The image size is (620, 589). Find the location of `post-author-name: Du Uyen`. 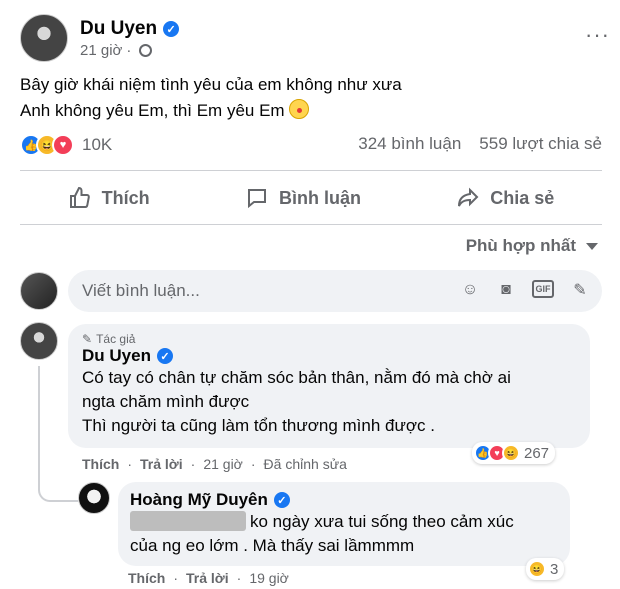

post-author-name: Du Uyen is located at coordinates (118, 29).